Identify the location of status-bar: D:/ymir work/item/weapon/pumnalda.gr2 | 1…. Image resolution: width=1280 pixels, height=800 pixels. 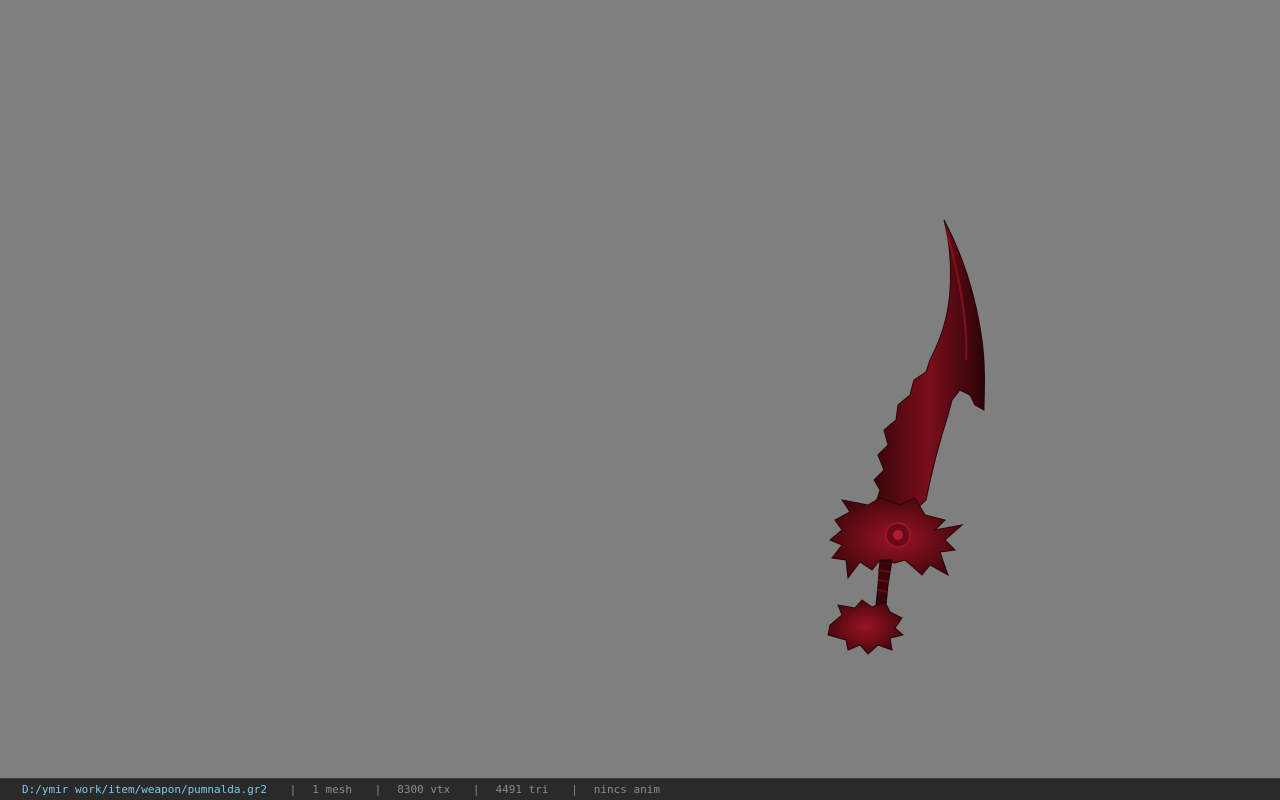
(640, 789).